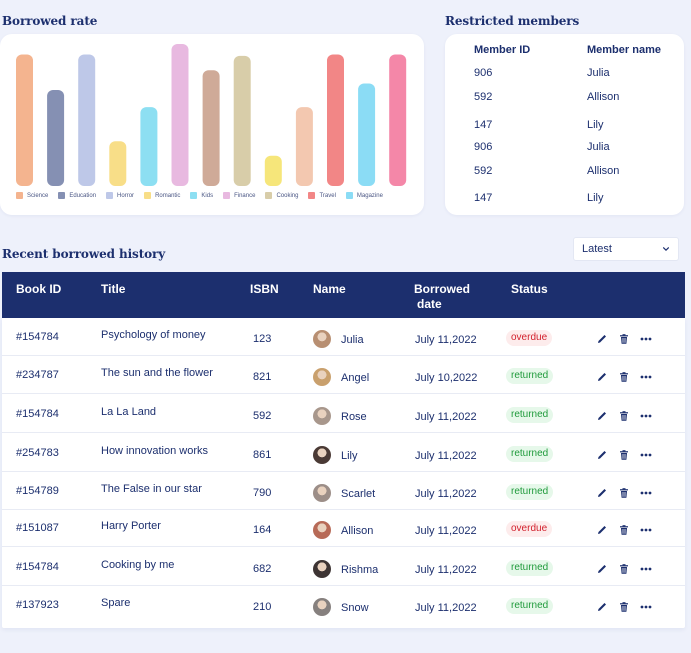 The image size is (691, 653). What do you see at coordinates (262, 493) in the screenshot?
I see `isbn-cell: 790` at bounding box center [262, 493].